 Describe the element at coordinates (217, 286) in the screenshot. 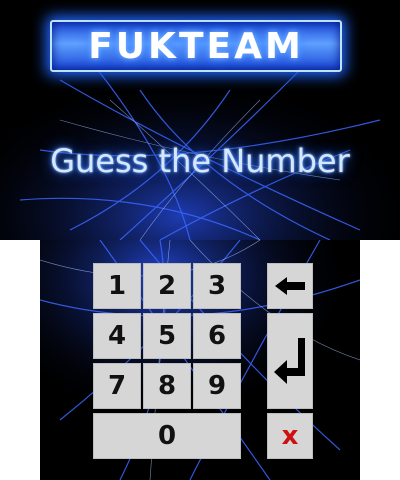

I see `key-3: 3` at that location.